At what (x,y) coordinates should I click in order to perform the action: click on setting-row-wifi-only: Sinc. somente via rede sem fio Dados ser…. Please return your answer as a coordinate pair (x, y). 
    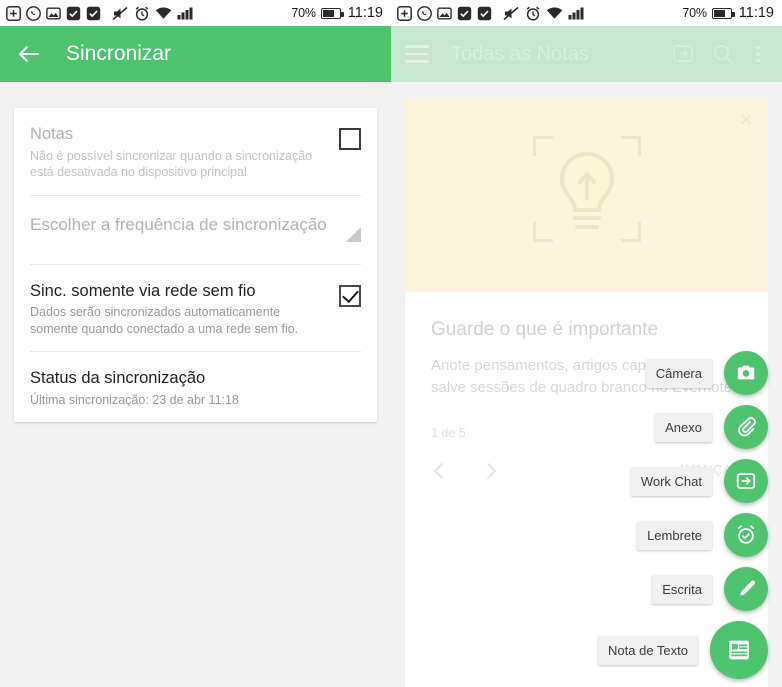
    Looking at the image, I should click on (195, 309).